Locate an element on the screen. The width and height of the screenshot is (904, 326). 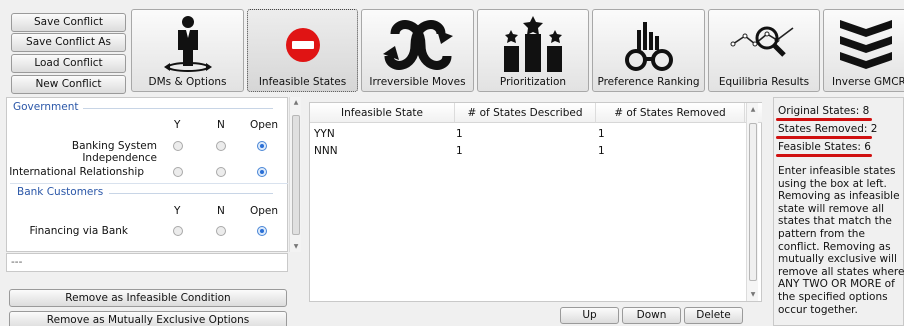
column-header: # of States Removed is located at coordinates (670, 113).